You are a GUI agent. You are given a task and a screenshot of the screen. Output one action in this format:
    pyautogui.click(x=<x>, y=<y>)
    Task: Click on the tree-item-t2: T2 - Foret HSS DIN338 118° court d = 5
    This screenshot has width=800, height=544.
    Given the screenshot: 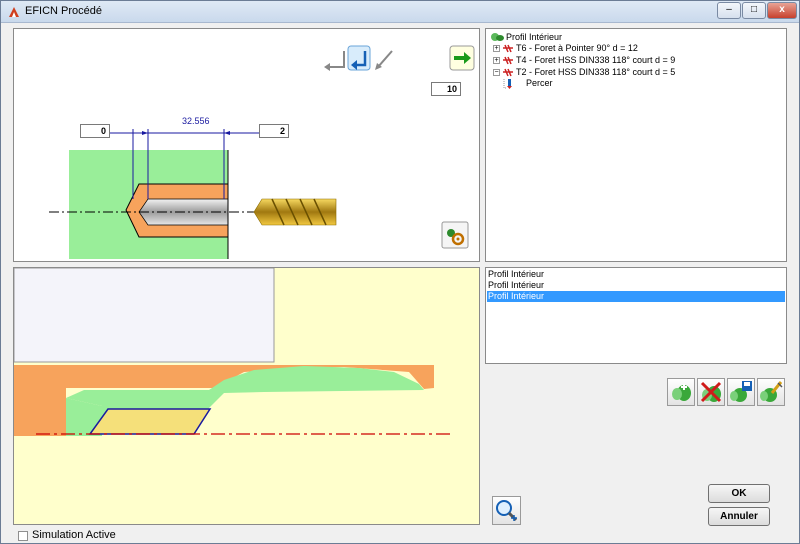 What is the action you would take?
    pyautogui.click(x=595, y=72)
    